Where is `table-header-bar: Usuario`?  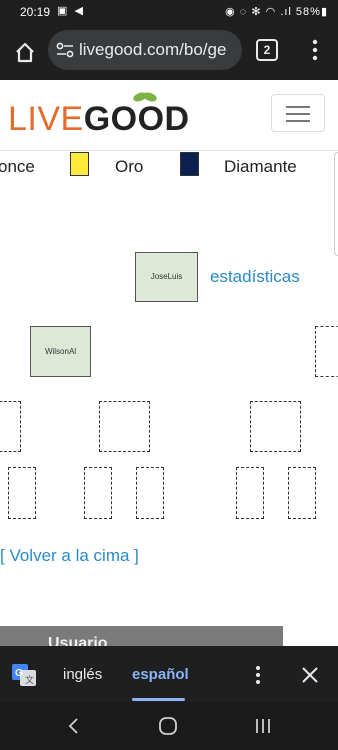
table-header-bar: Usuario is located at coordinates (141, 636).